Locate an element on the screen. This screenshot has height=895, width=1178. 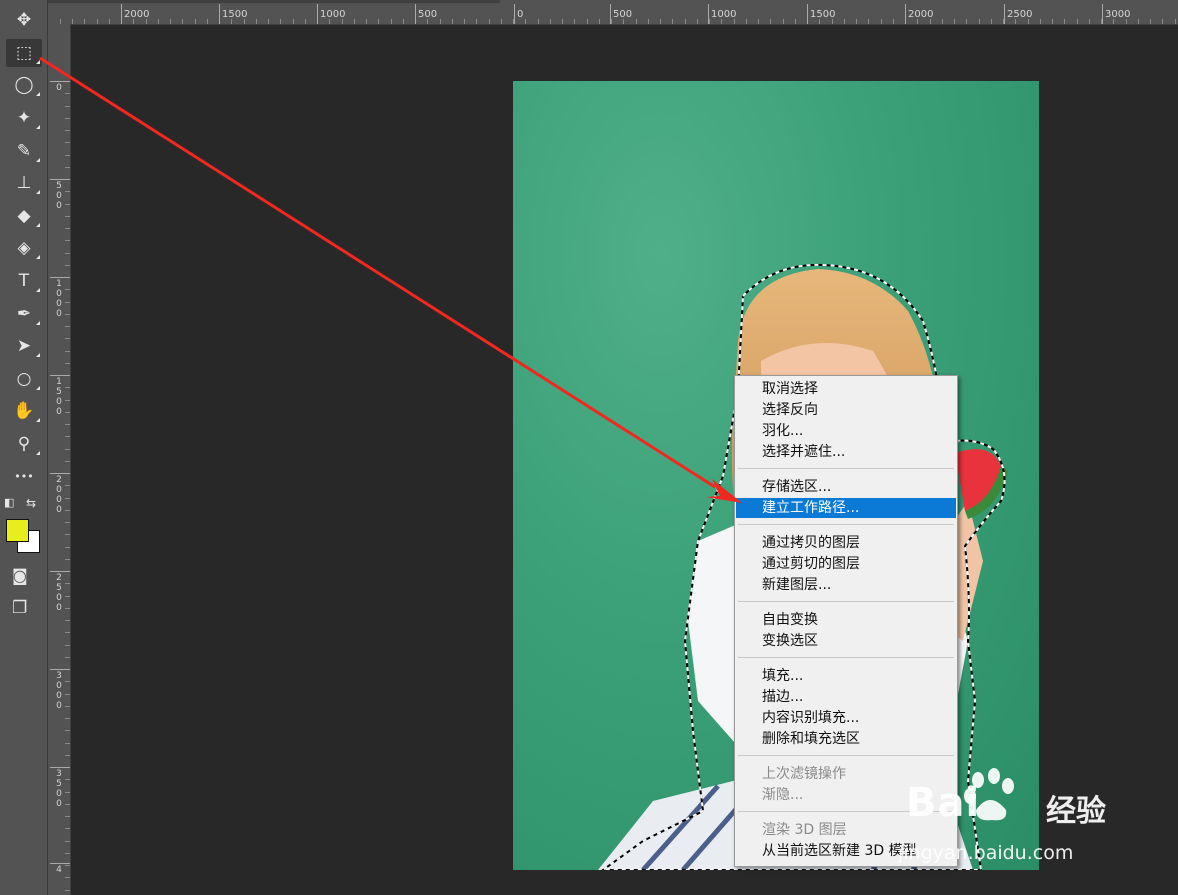
ellipse-tool: ○ is located at coordinates (24, 379).